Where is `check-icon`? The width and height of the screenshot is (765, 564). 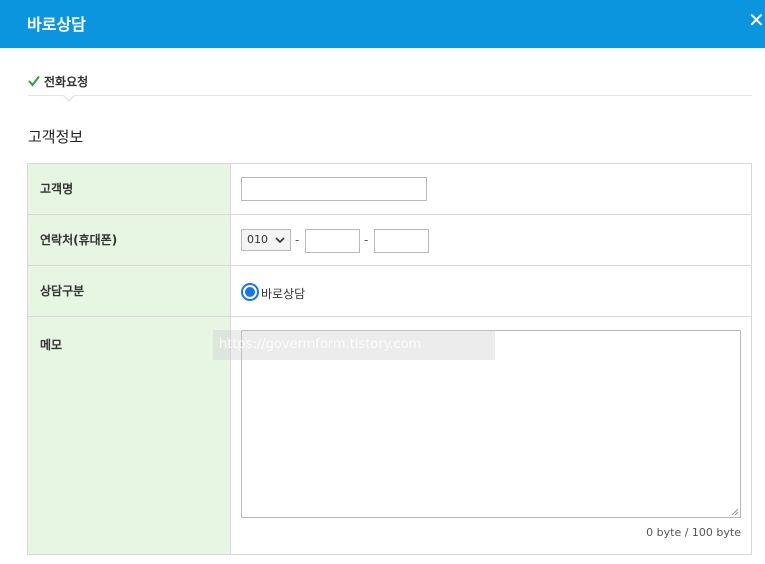 check-icon is located at coordinates (34, 81).